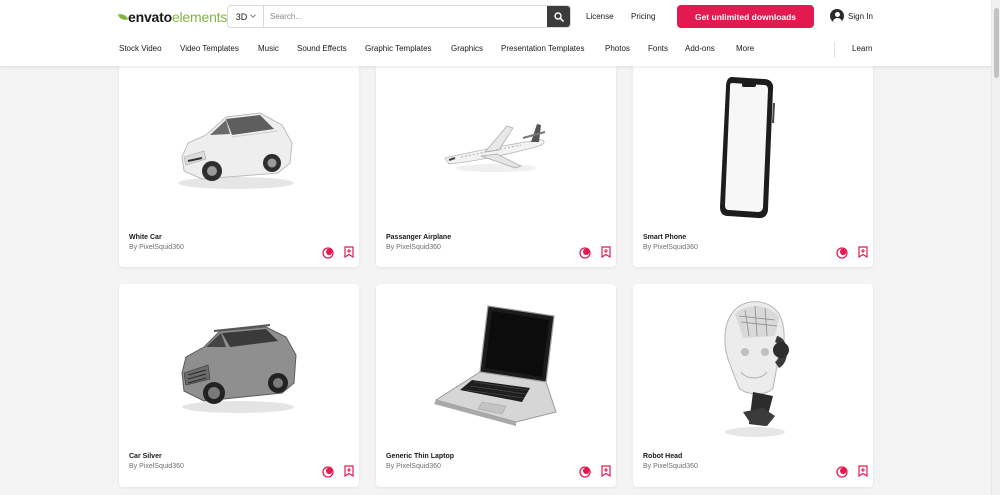  Describe the element at coordinates (145, 237) in the screenshot. I see `asset-title: White Car` at that location.